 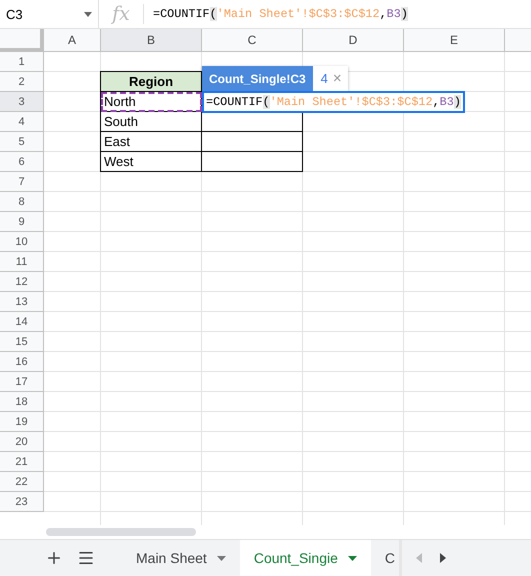 What do you see at coordinates (22, 482) in the screenshot?
I see `row-header: 22` at bounding box center [22, 482].